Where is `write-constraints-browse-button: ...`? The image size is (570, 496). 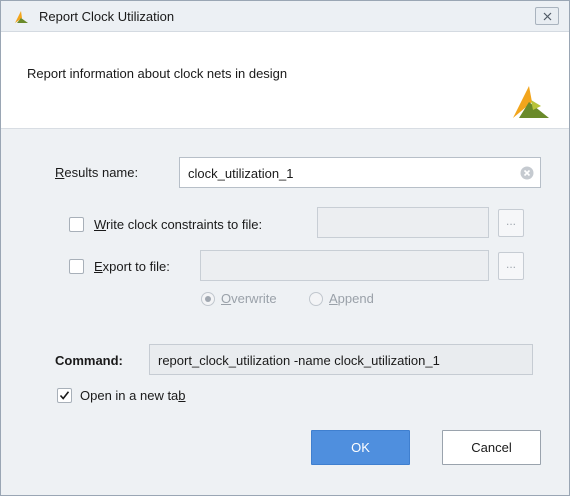
write-constraints-browse-button: ... is located at coordinates (511, 223).